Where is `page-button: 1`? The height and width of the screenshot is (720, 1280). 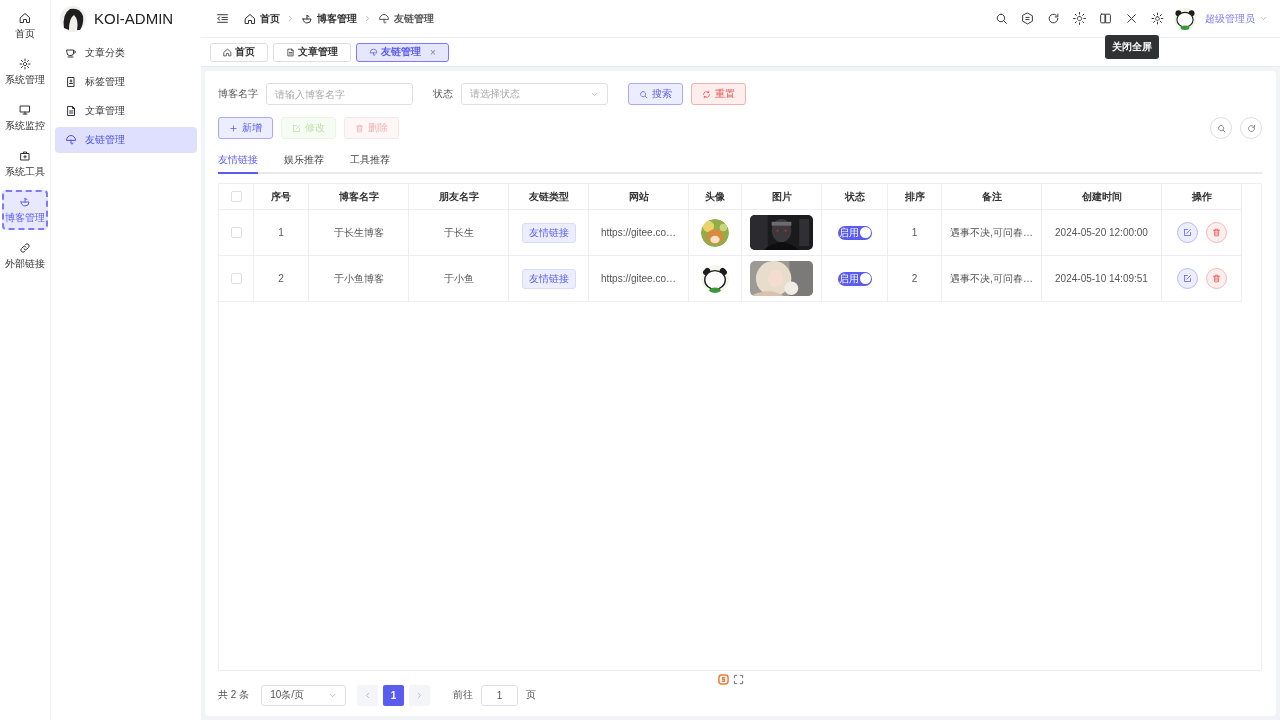
page-button: 1 is located at coordinates (394, 695).